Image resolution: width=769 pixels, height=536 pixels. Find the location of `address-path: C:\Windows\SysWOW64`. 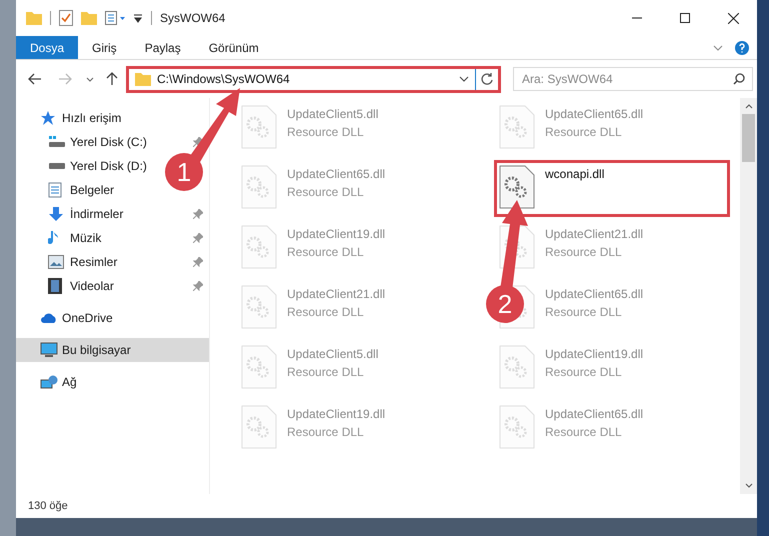

address-path: C:\Windows\SysWOW64 is located at coordinates (224, 79).